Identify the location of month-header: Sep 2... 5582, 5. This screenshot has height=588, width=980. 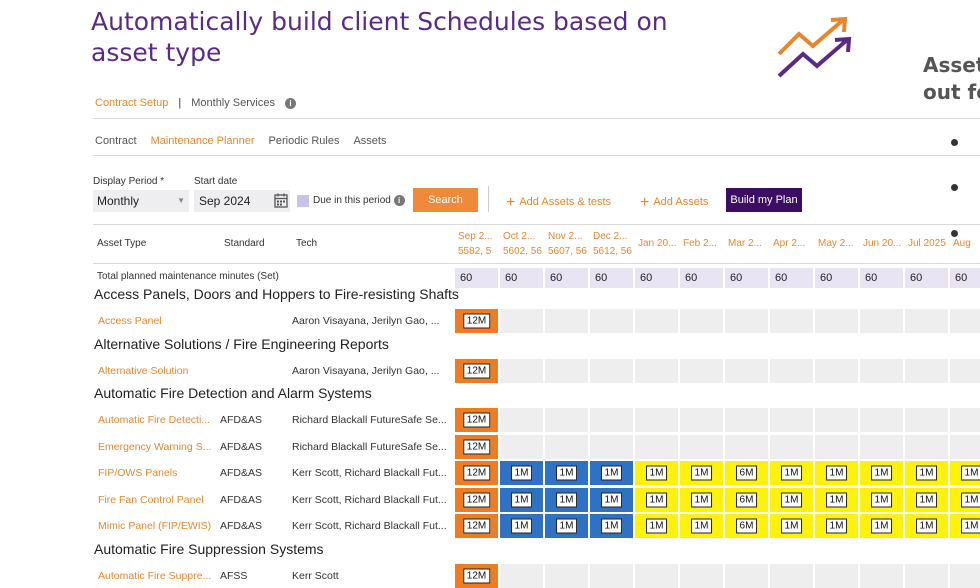
(480, 244).